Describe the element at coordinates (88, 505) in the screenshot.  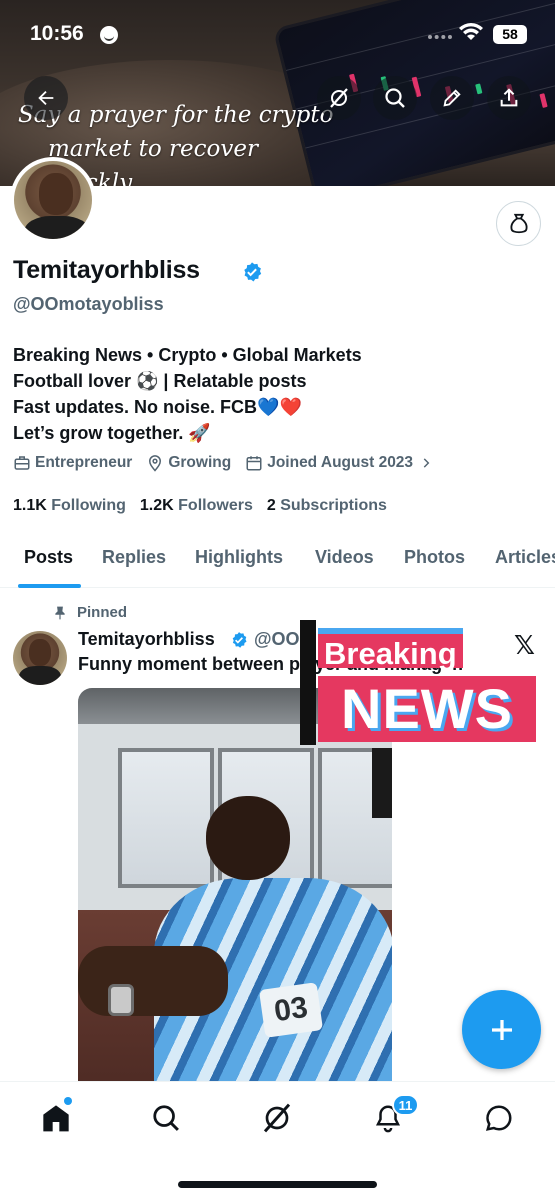
I see `following-label: Following` at that location.